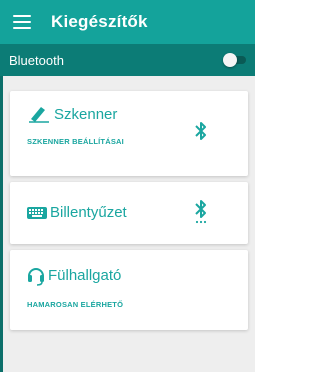  What do you see at coordinates (230, 60) in the screenshot?
I see `toggle-thumb` at bounding box center [230, 60].